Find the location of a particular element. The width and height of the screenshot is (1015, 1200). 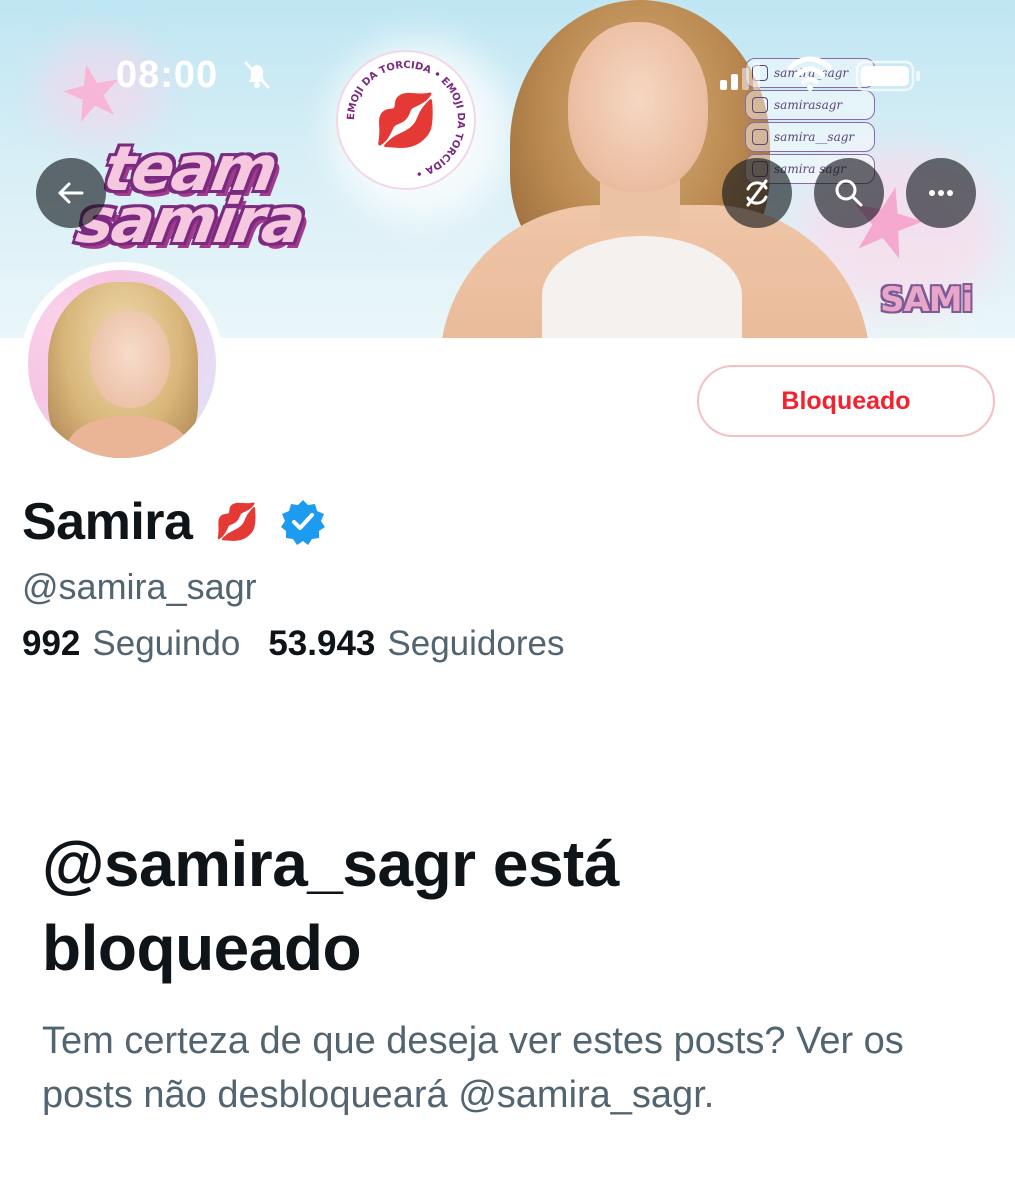

wifi-icon is located at coordinates (810, 73).